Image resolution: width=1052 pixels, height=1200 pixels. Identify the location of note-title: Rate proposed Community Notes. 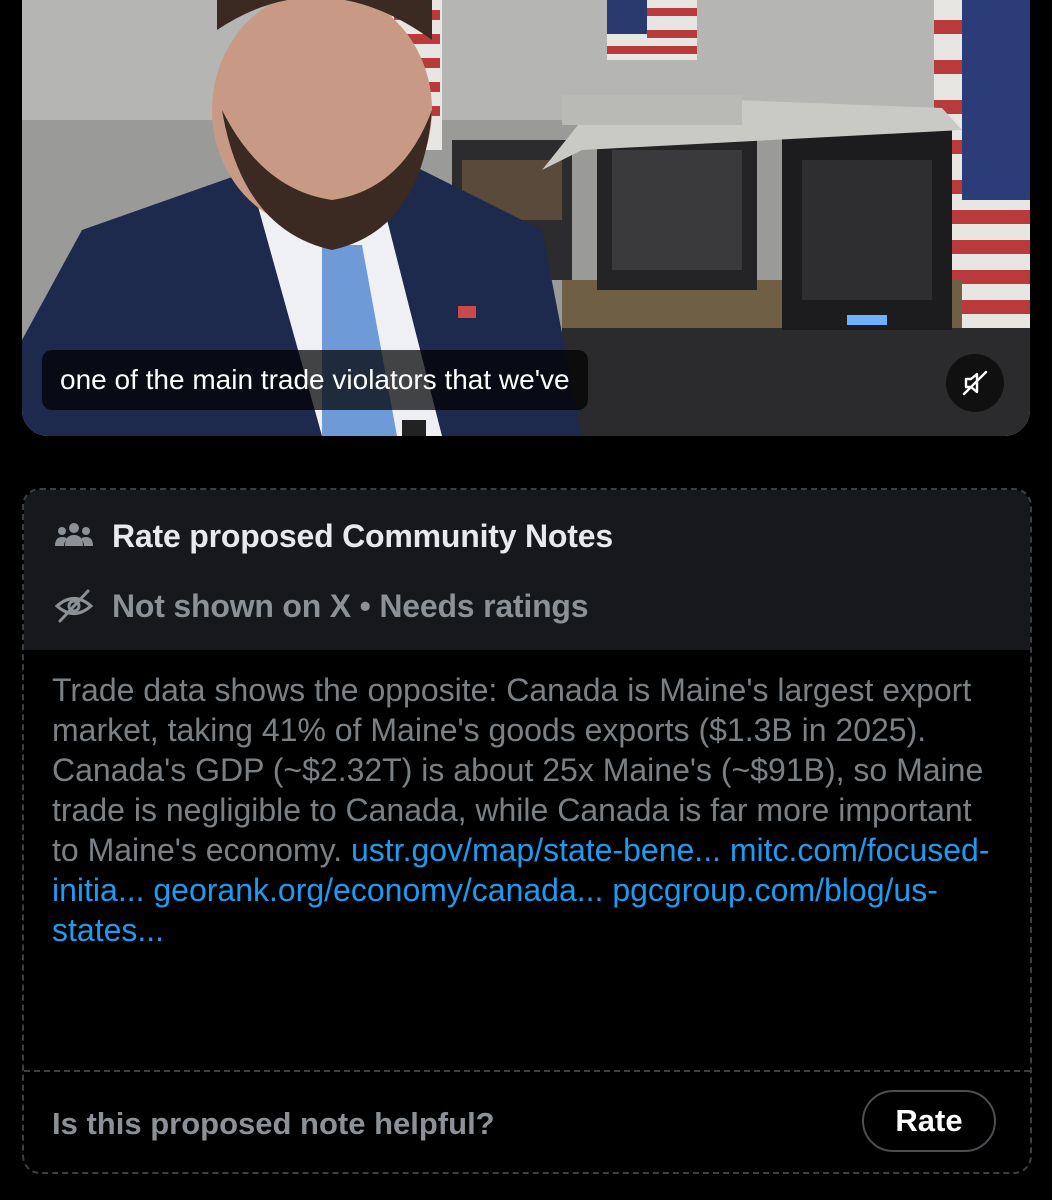
(362, 535).